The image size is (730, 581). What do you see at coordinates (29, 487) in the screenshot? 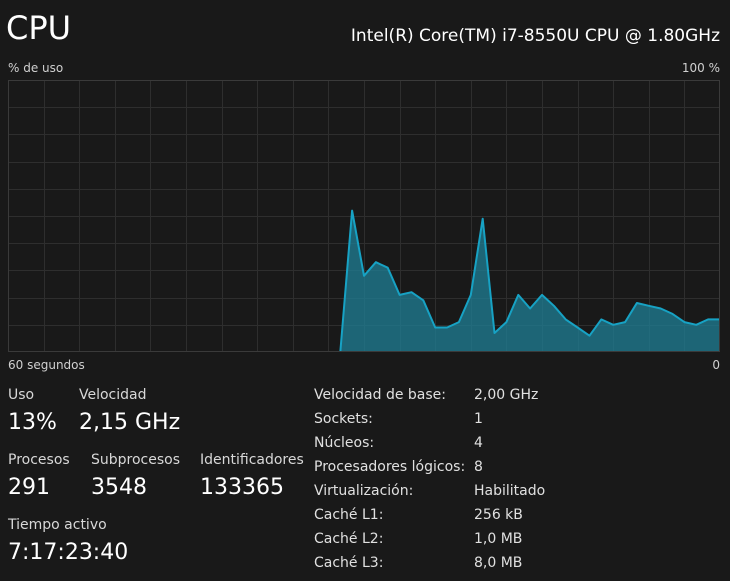
I see `stat-procesos-value: 291` at bounding box center [29, 487].